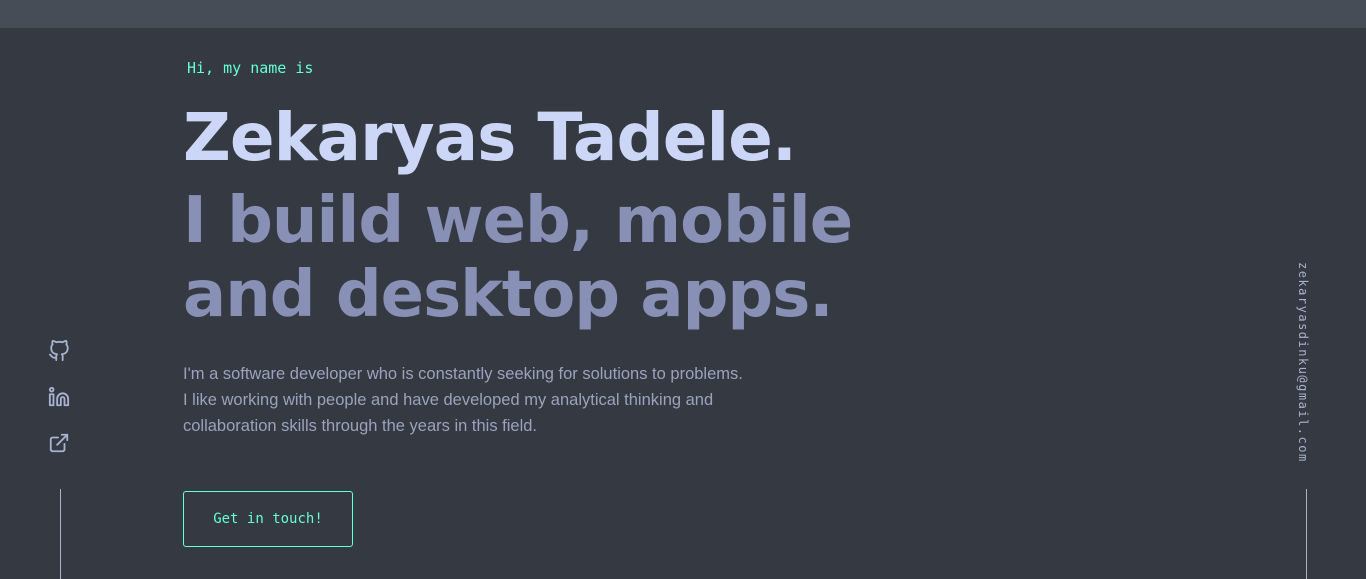 The height and width of the screenshot is (579, 1366). I want to click on linkedin-icon, so click(60, 398).